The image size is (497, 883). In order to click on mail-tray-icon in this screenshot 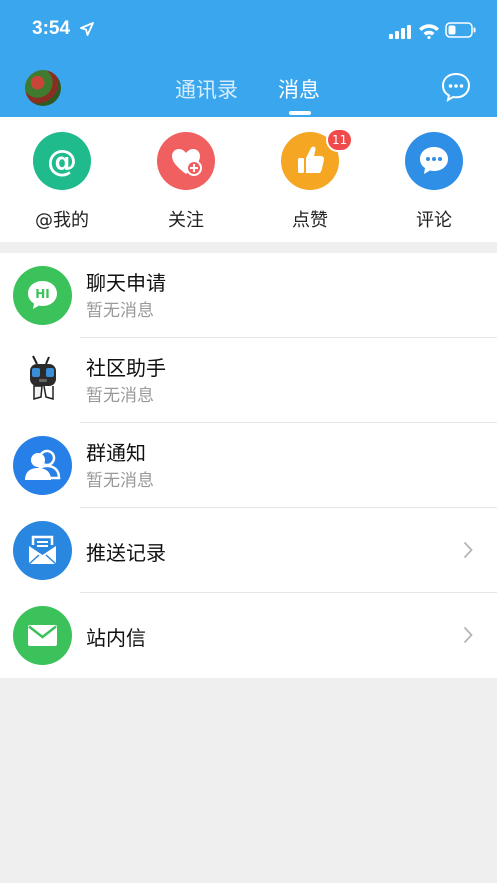, I will do `click(42, 550)`.